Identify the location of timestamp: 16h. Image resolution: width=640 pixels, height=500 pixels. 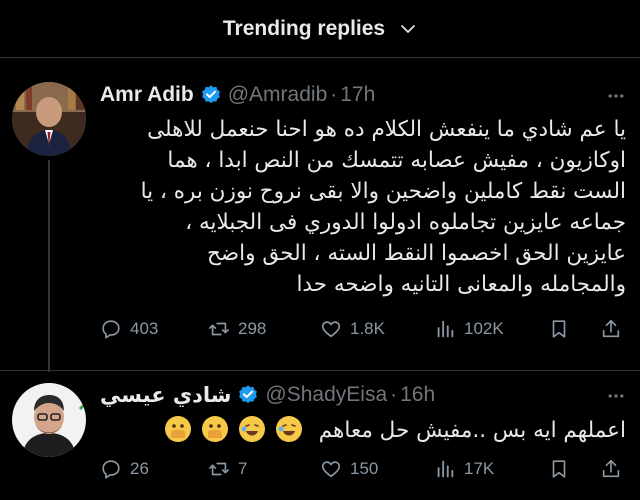
(417, 395).